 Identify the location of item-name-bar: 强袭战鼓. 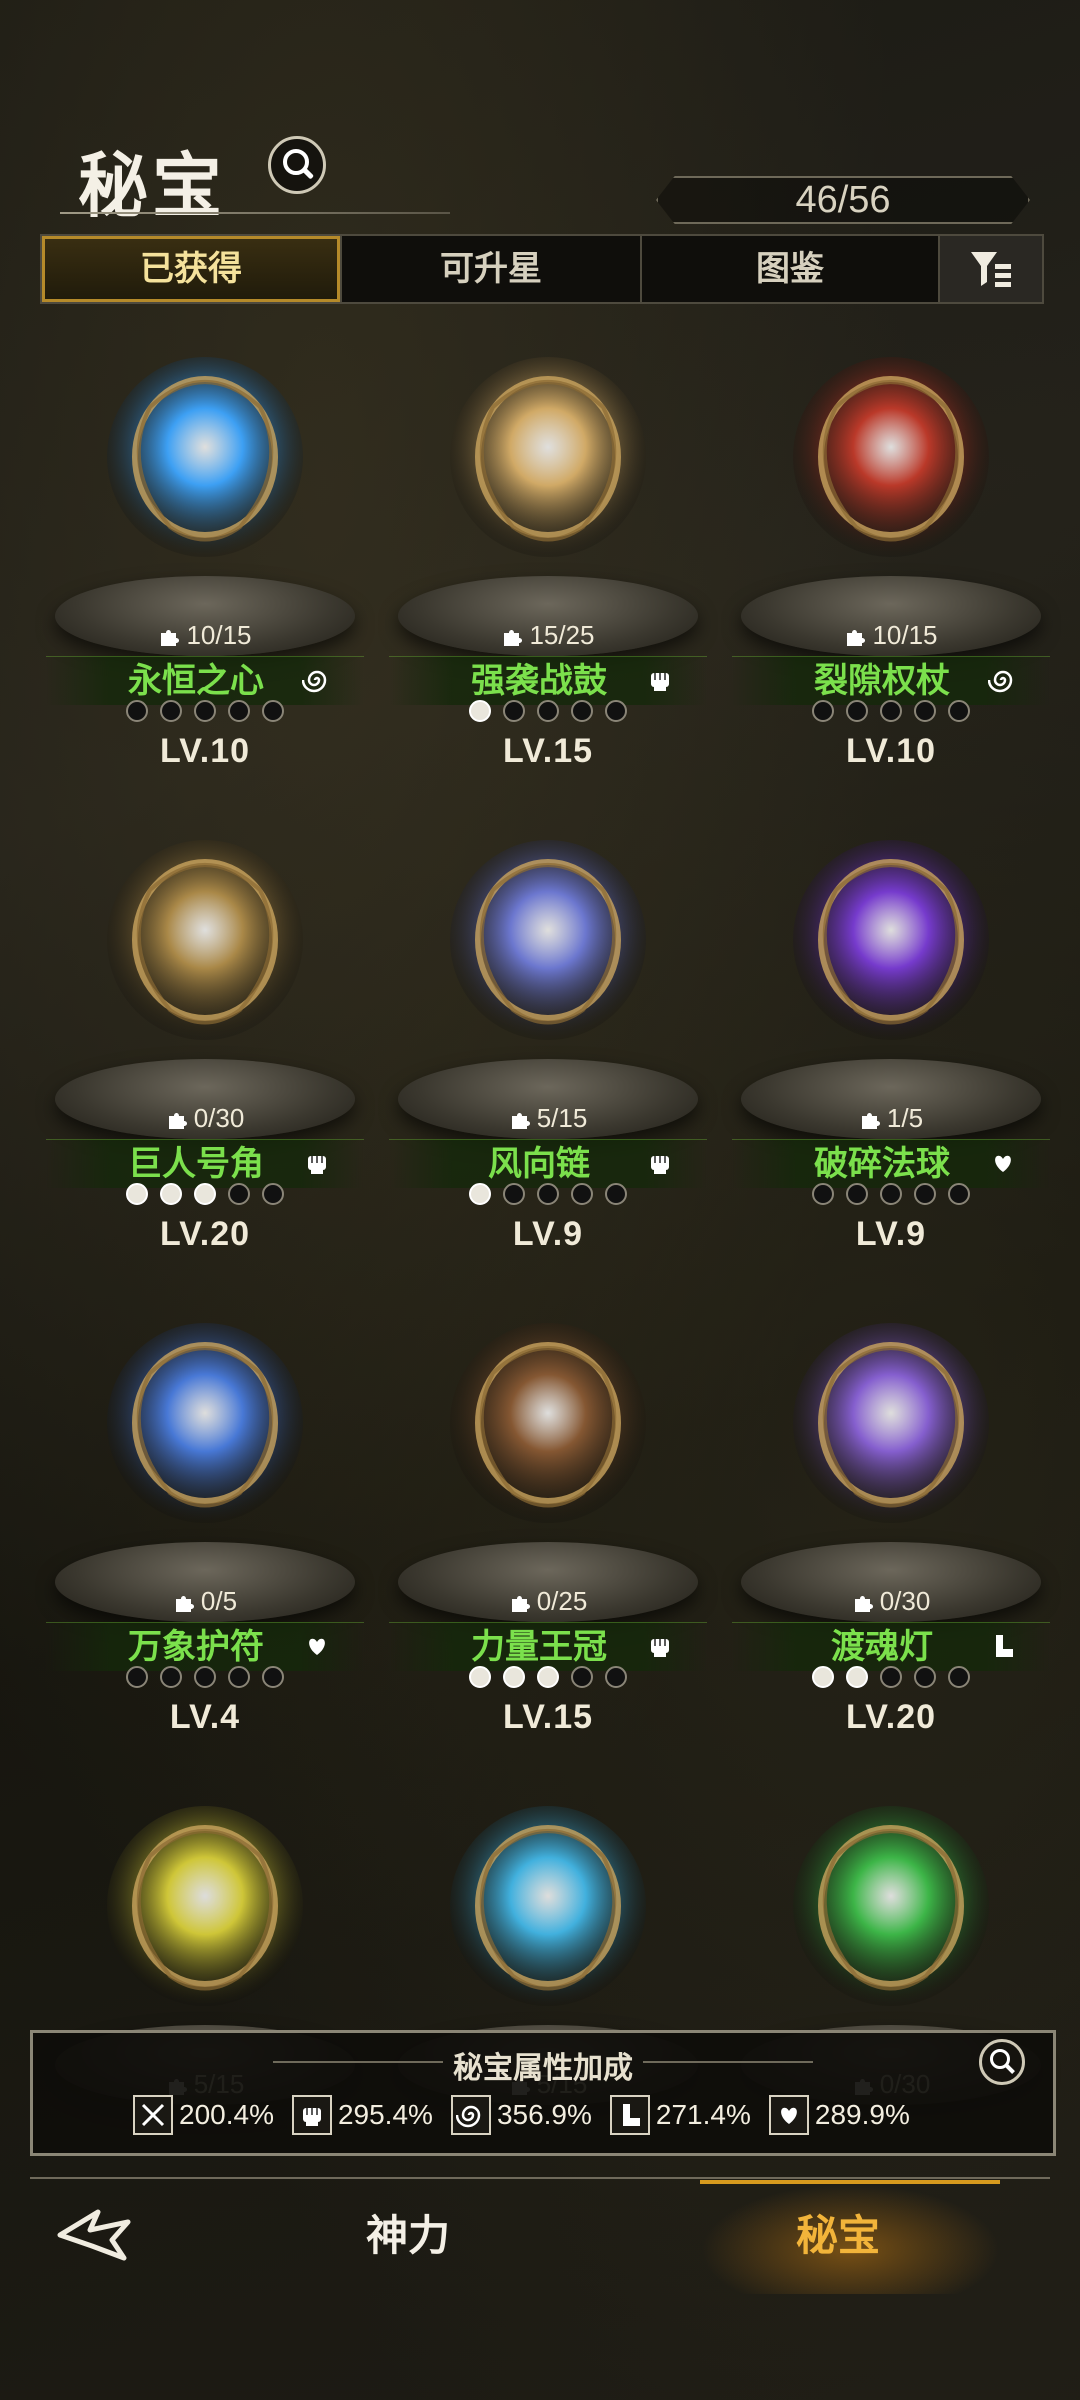
(548, 680).